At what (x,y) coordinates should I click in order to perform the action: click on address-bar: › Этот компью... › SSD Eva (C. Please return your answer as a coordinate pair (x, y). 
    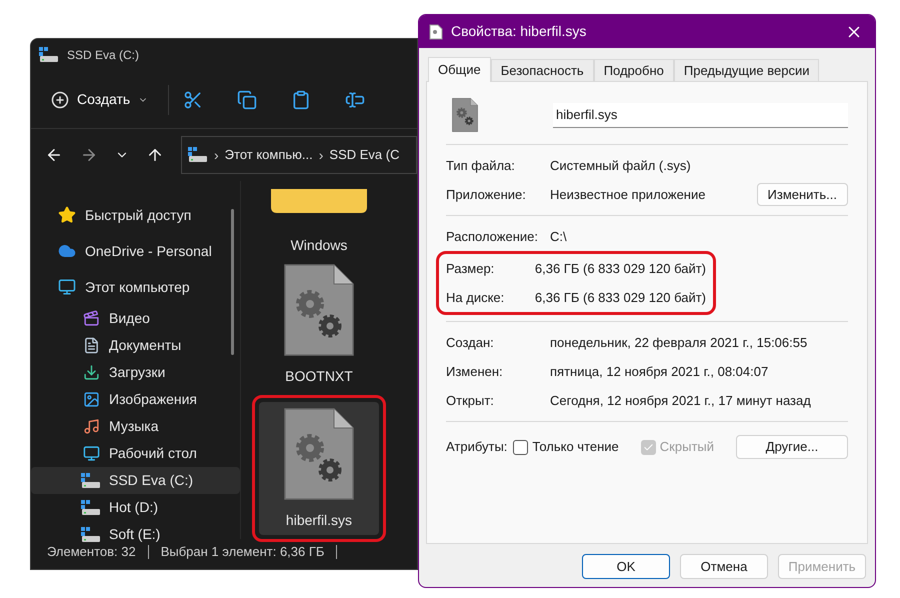
    Looking at the image, I should click on (299, 155).